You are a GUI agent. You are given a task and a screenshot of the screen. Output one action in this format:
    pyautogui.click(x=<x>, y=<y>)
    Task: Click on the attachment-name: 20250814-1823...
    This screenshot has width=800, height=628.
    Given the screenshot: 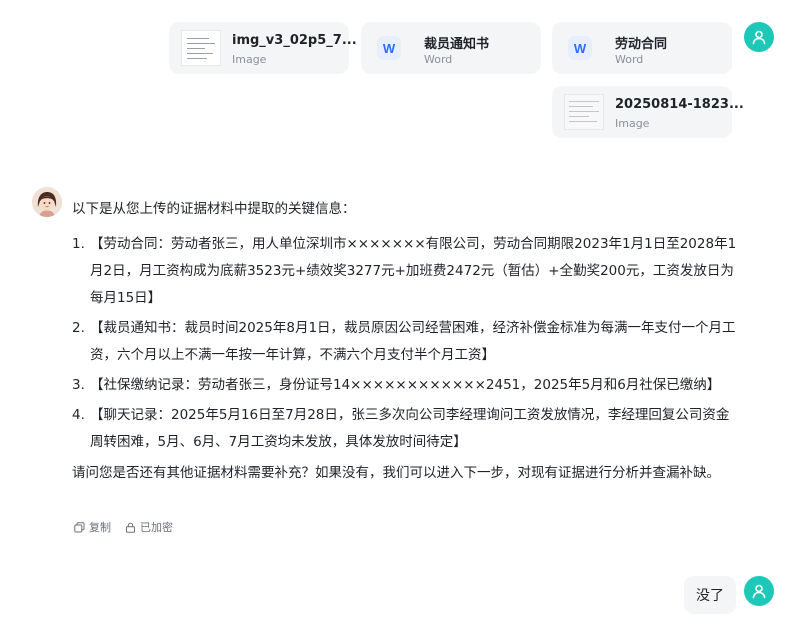 What is the action you would take?
    pyautogui.click(x=679, y=104)
    